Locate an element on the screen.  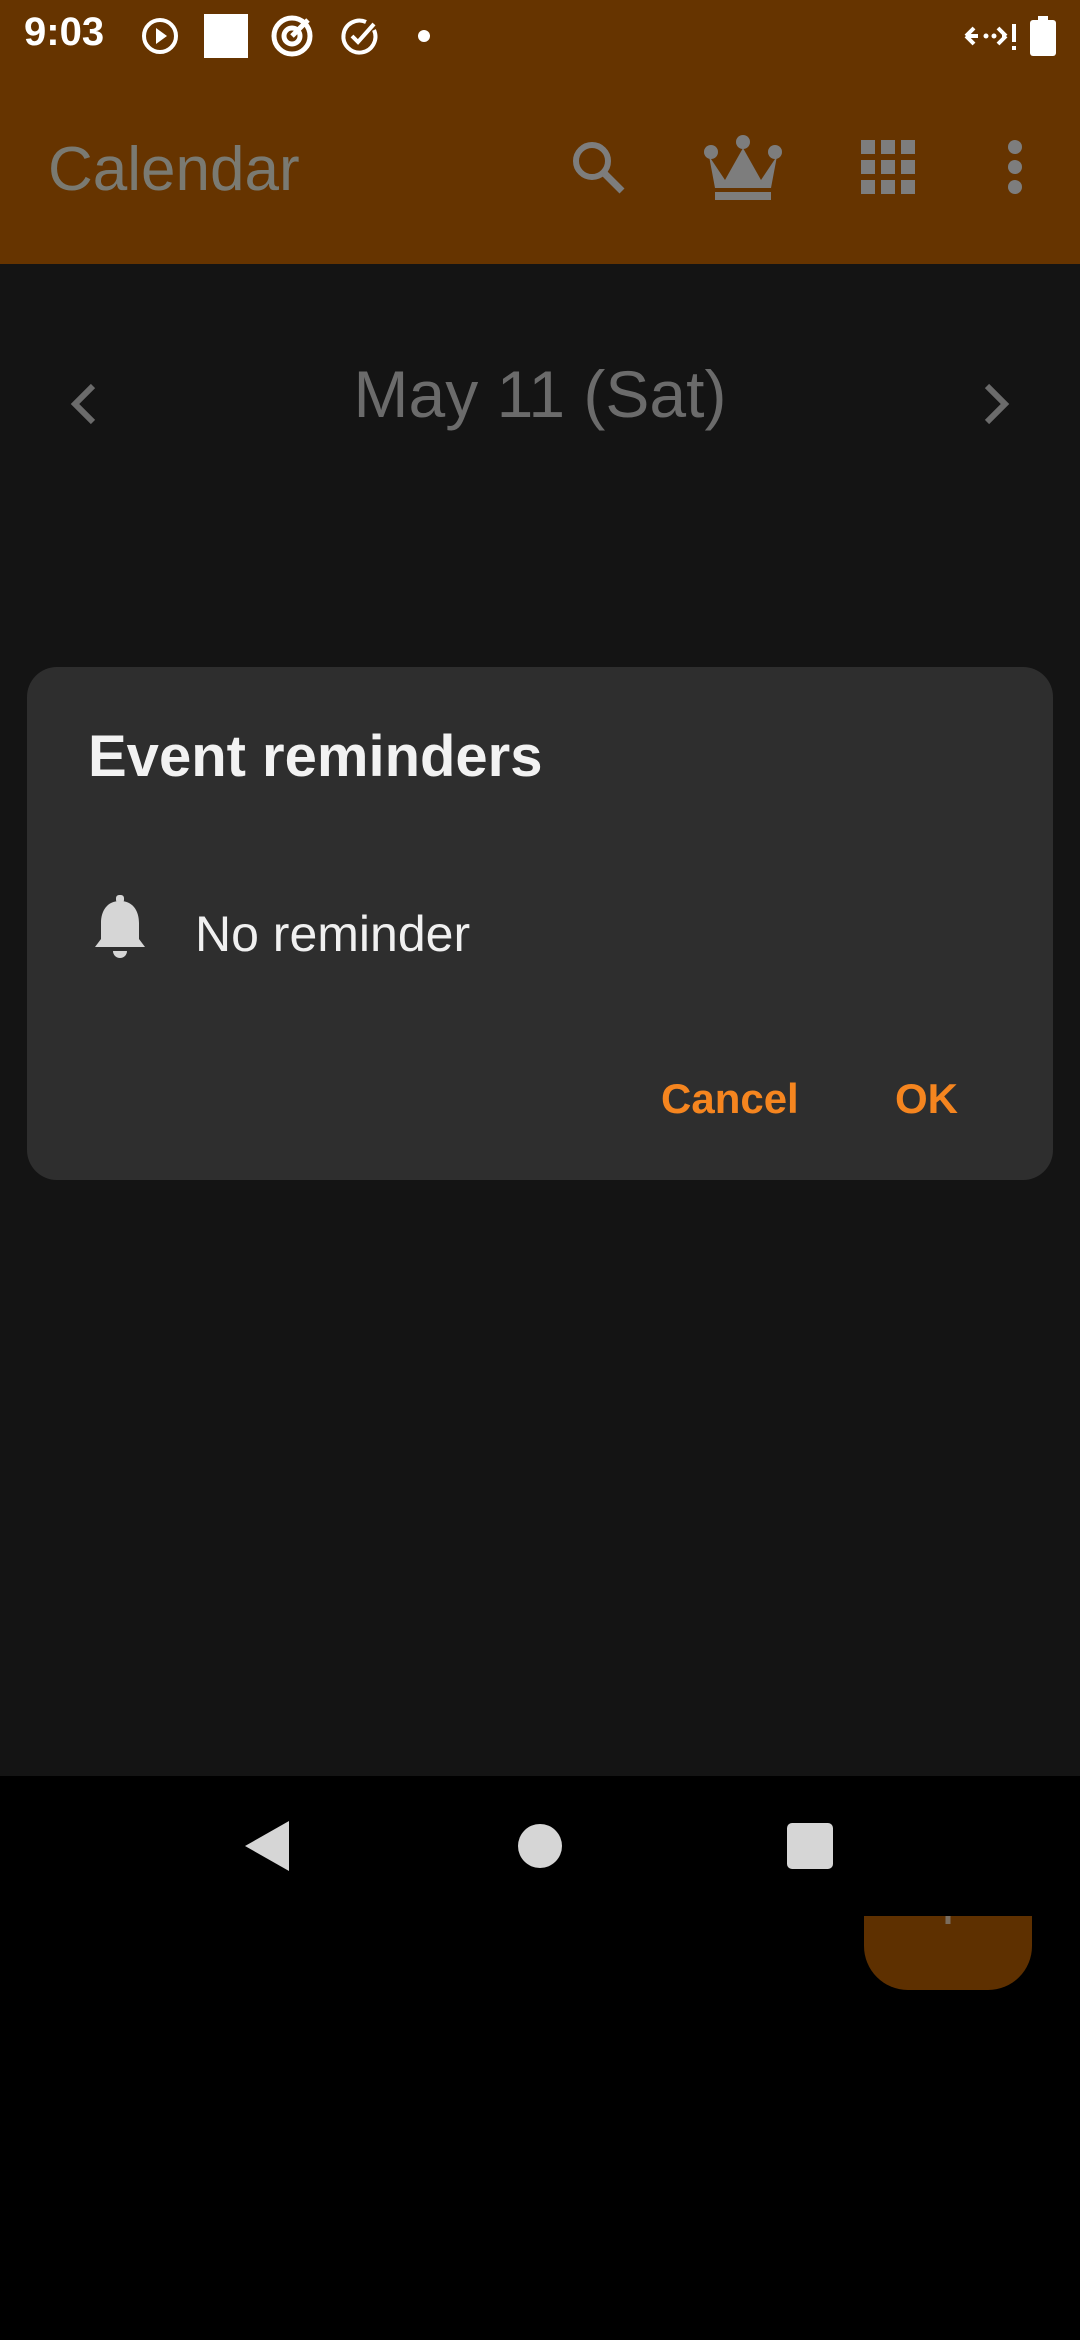
more-vert-icon is located at coordinates (1015, 167).